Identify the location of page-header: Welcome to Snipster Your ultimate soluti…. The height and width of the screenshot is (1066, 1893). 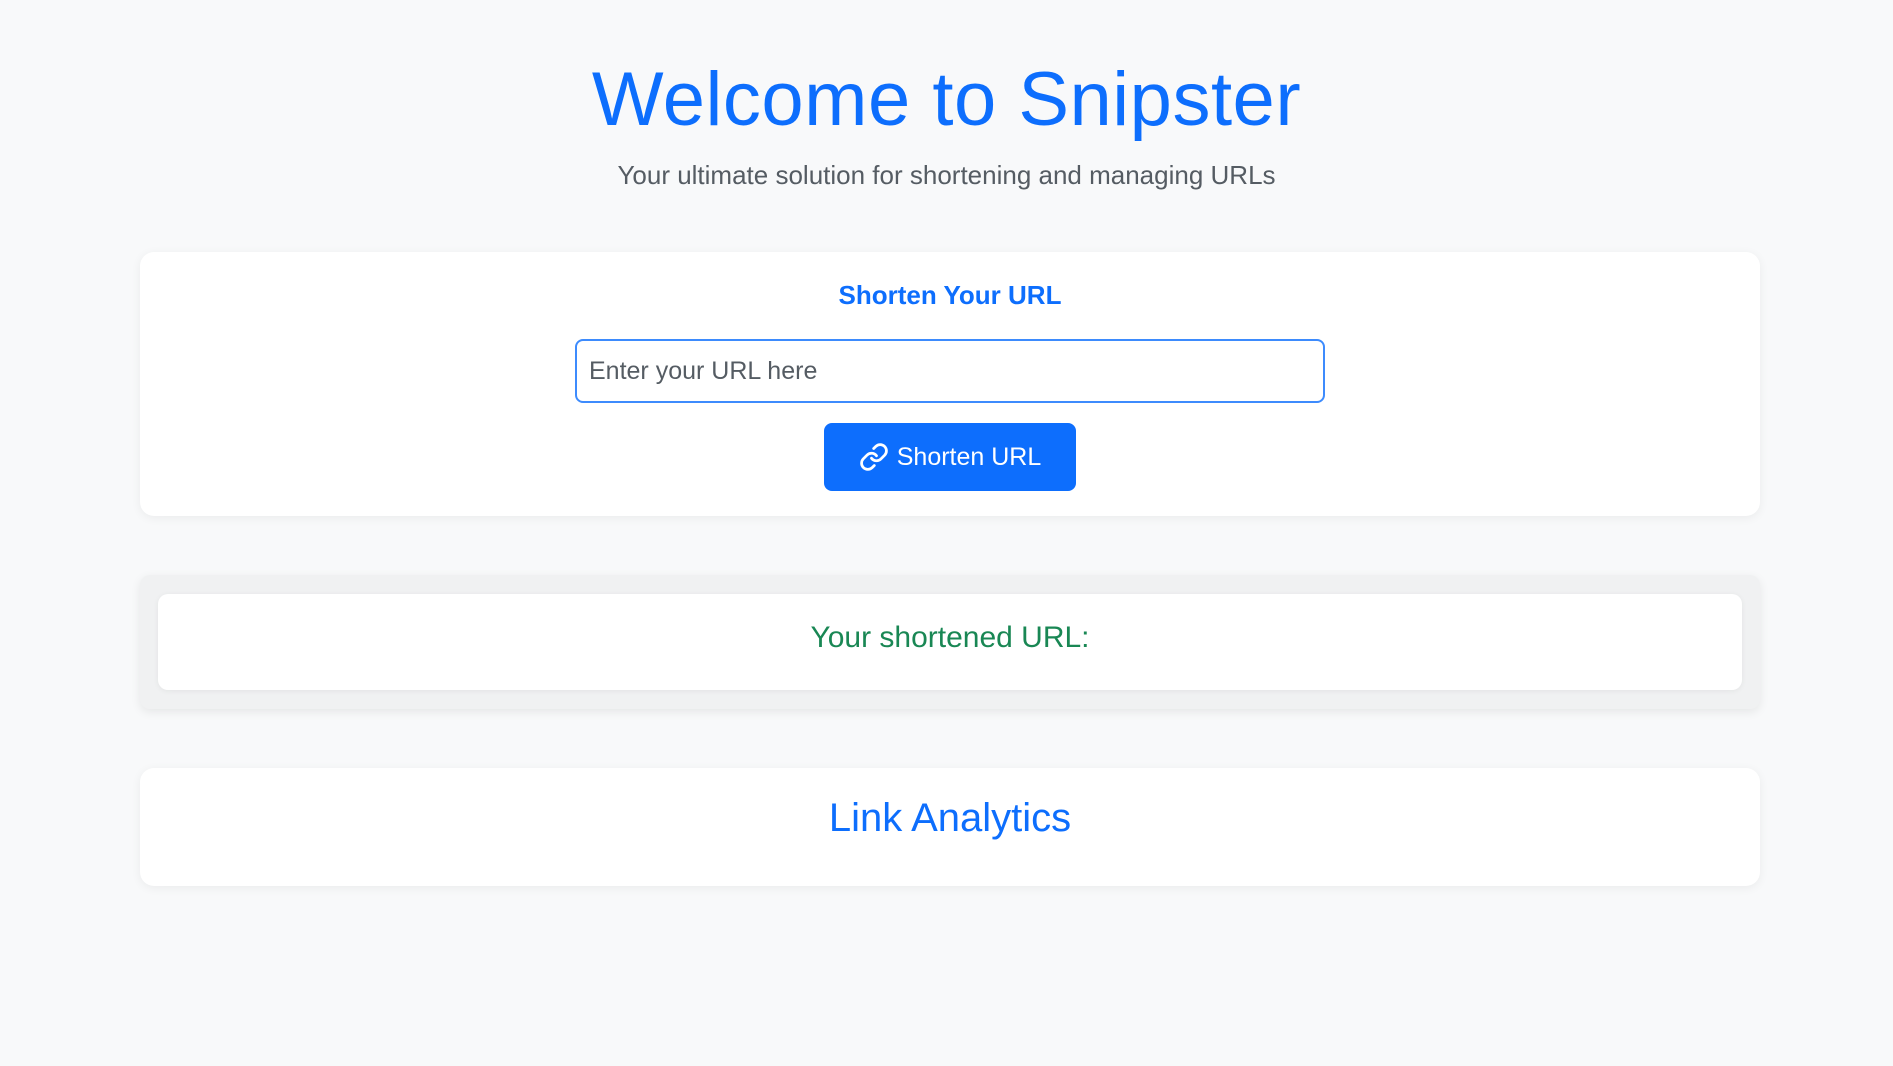
(946, 122).